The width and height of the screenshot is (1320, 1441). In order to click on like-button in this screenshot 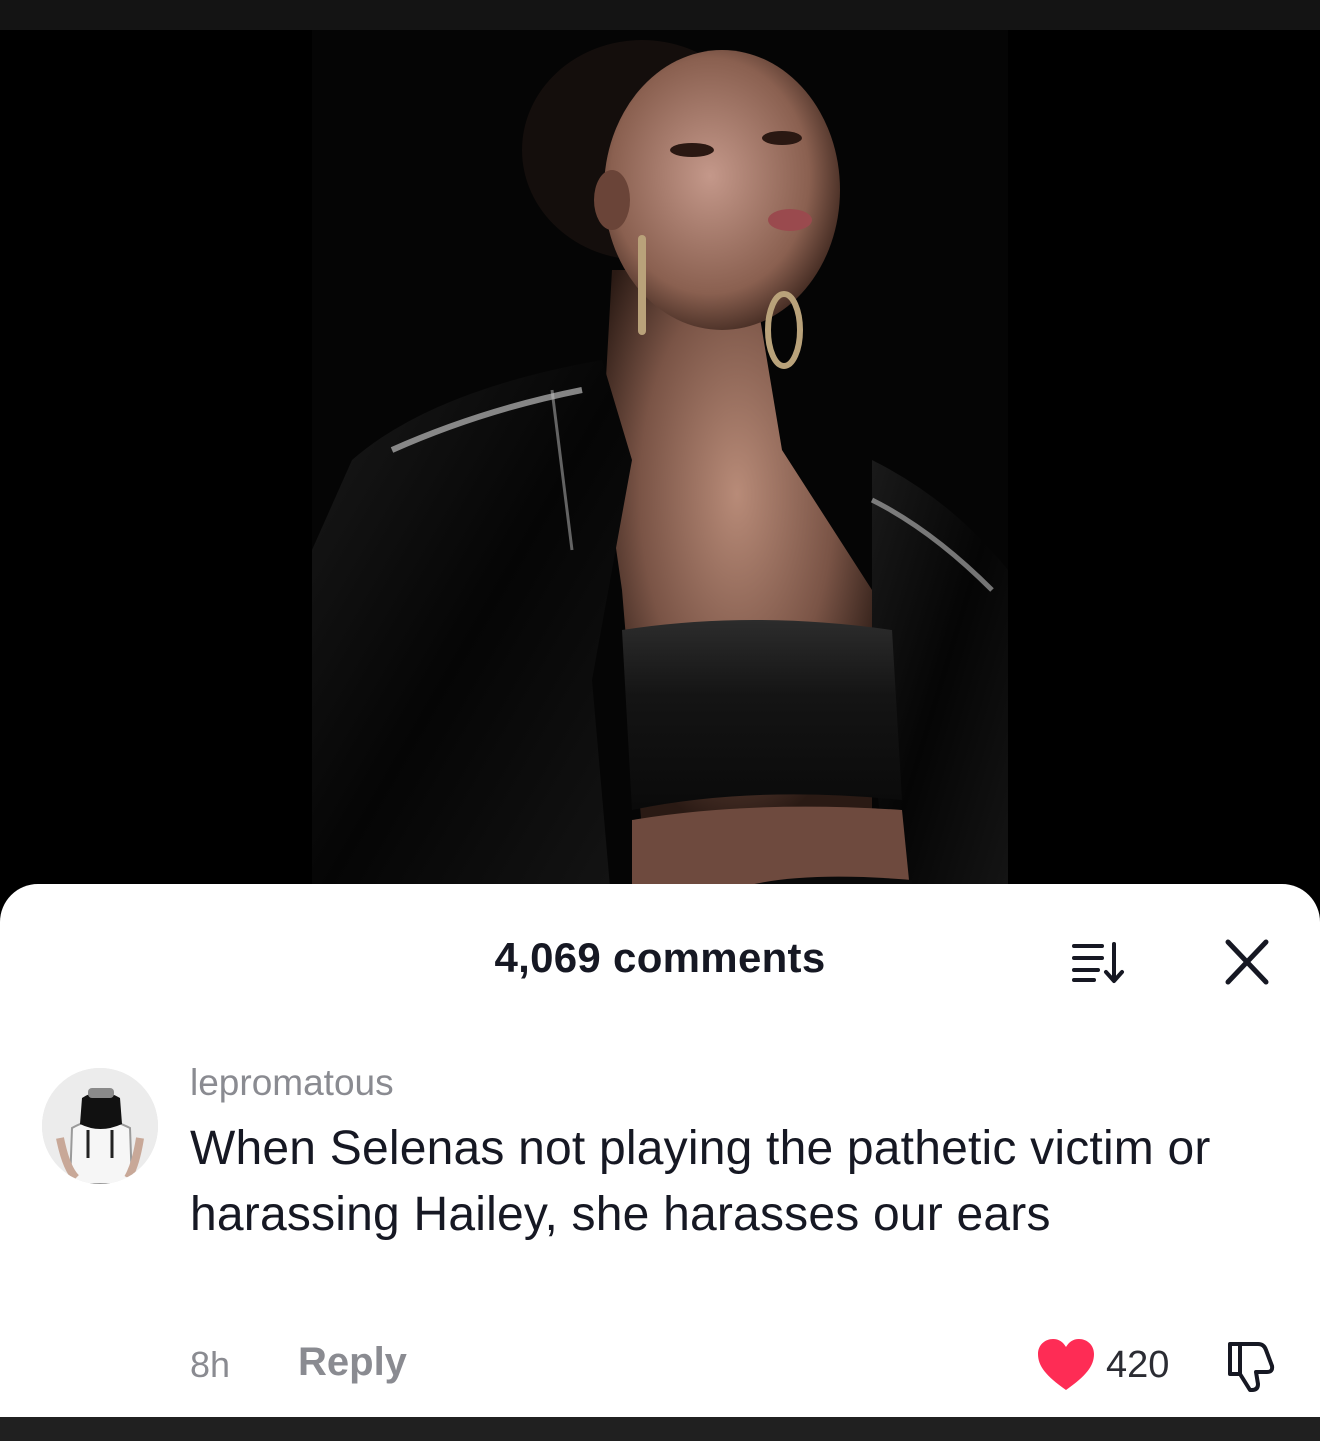, I will do `click(1066, 1365)`.